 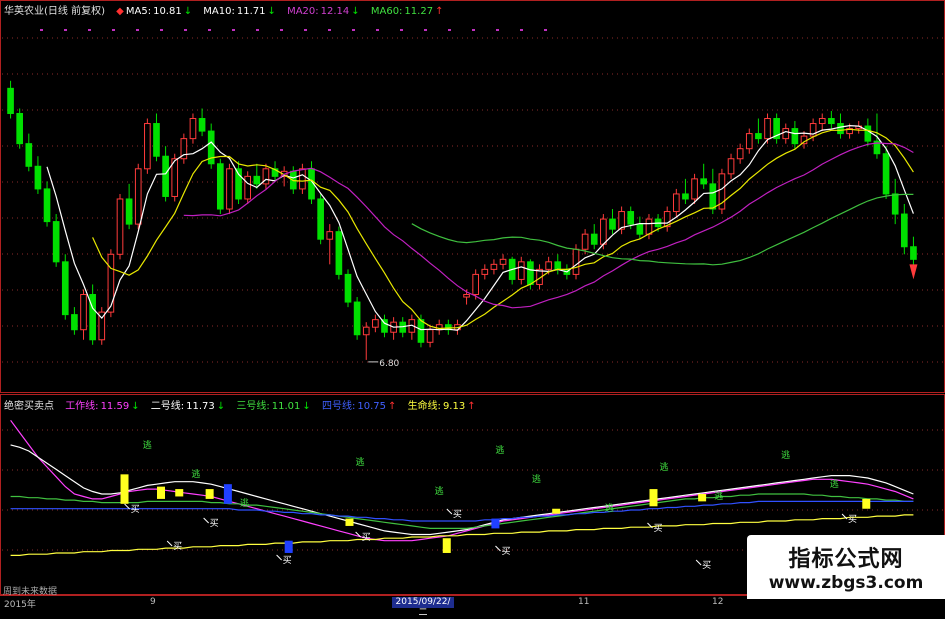 What do you see at coordinates (389, 364) in the screenshot?
I see `low-price-label: 6.80` at bounding box center [389, 364].